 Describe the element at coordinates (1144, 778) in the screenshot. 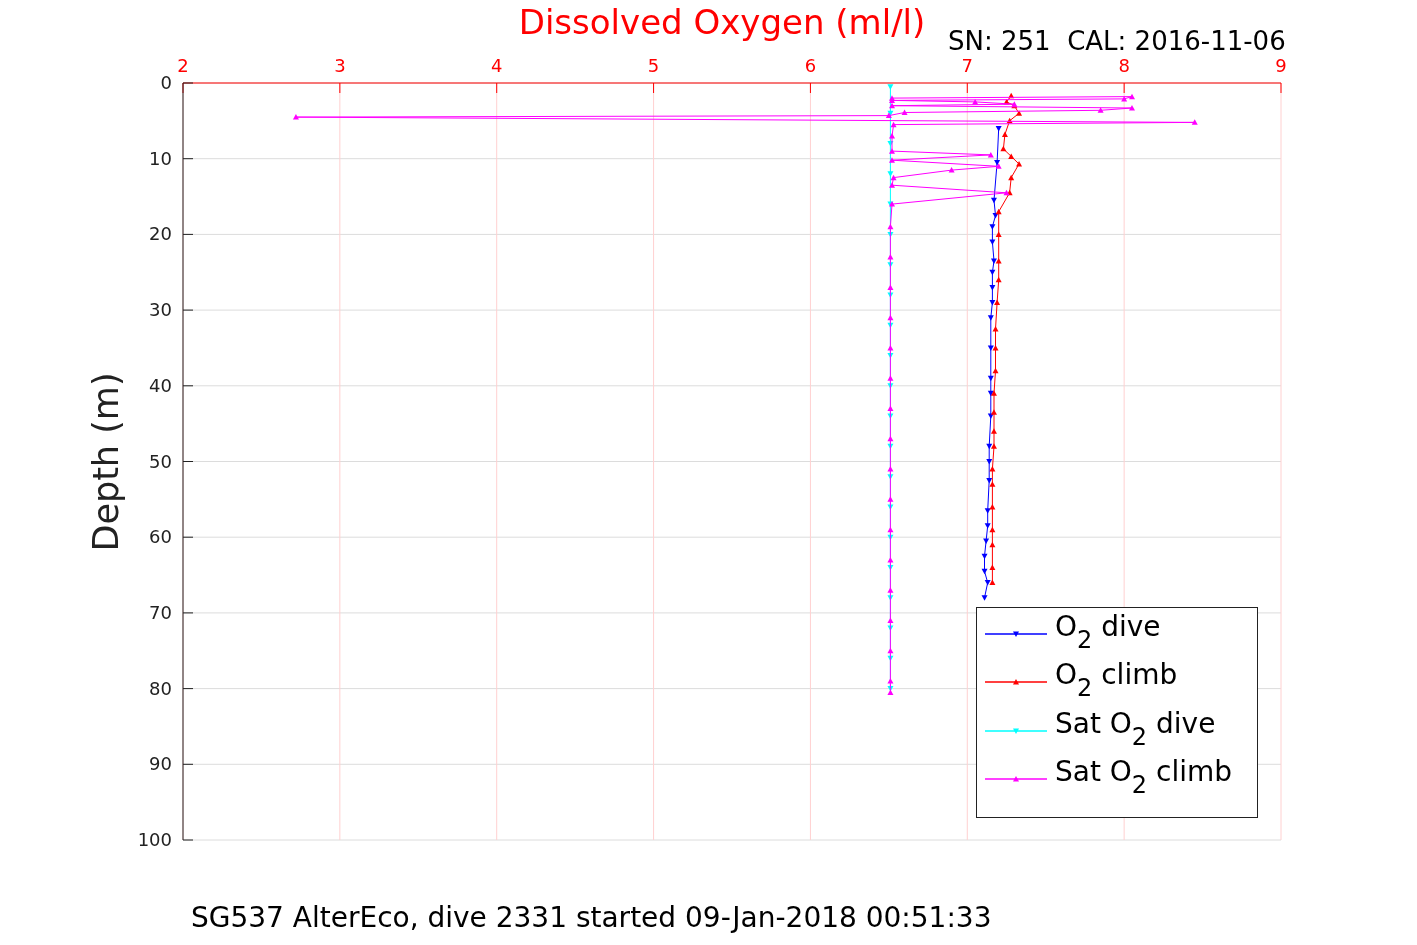

I see `legend-label: Sat O$_{2}$ climb` at that location.